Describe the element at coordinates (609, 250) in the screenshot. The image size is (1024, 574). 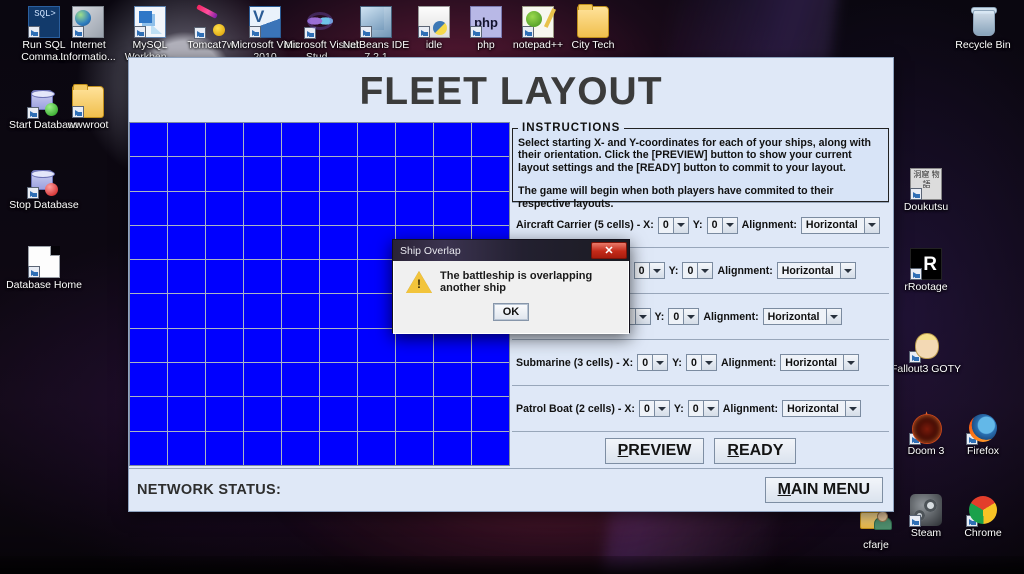
I see `close-icon: ✕` at that location.